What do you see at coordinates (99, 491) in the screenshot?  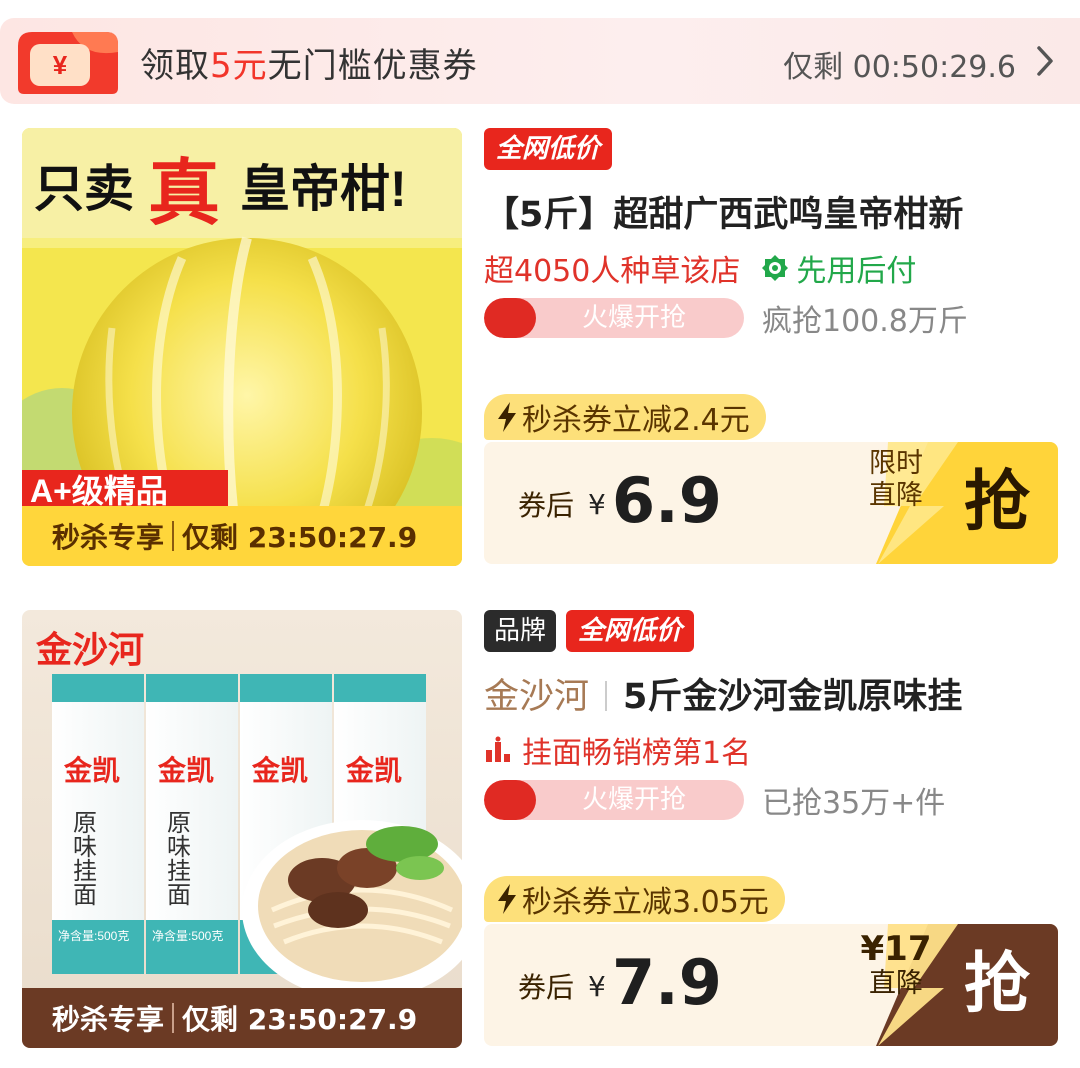 I see `image-quality-badge: A+级精品` at bounding box center [99, 491].